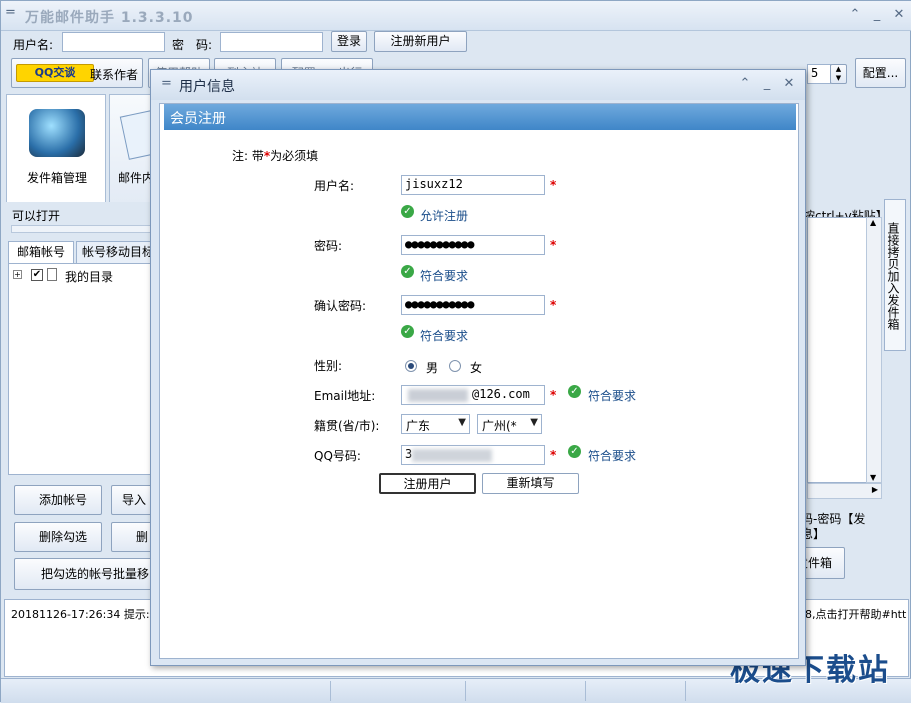  Describe the element at coordinates (345, 396) in the screenshot. I see `email-label: Email地址:` at that location.